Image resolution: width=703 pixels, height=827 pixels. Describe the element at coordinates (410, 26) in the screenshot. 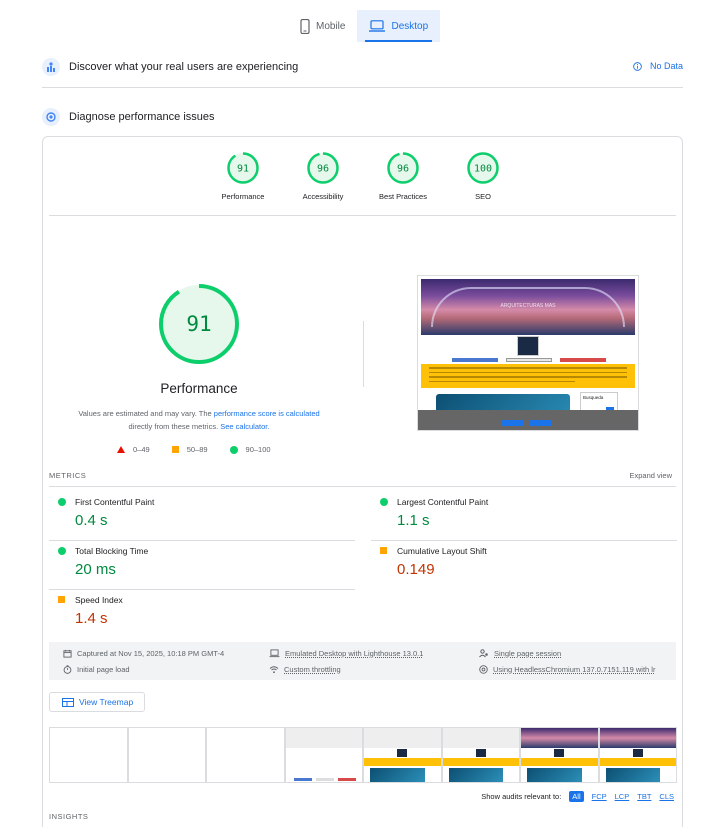

I see `tab-desktop-label: Desktop` at that location.